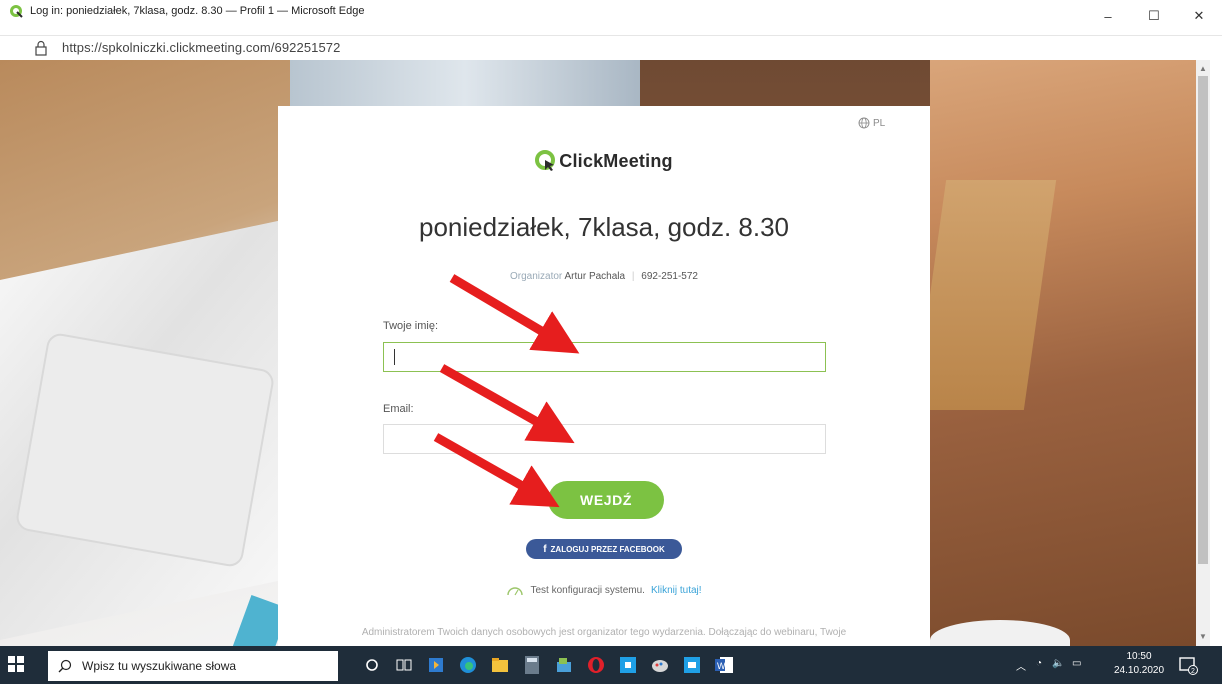 Image resolution: width=1222 pixels, height=684 pixels. Describe the element at coordinates (587, 590) in the screenshot. I see `system-test-text: Test konfiguracji systemu.` at that location.